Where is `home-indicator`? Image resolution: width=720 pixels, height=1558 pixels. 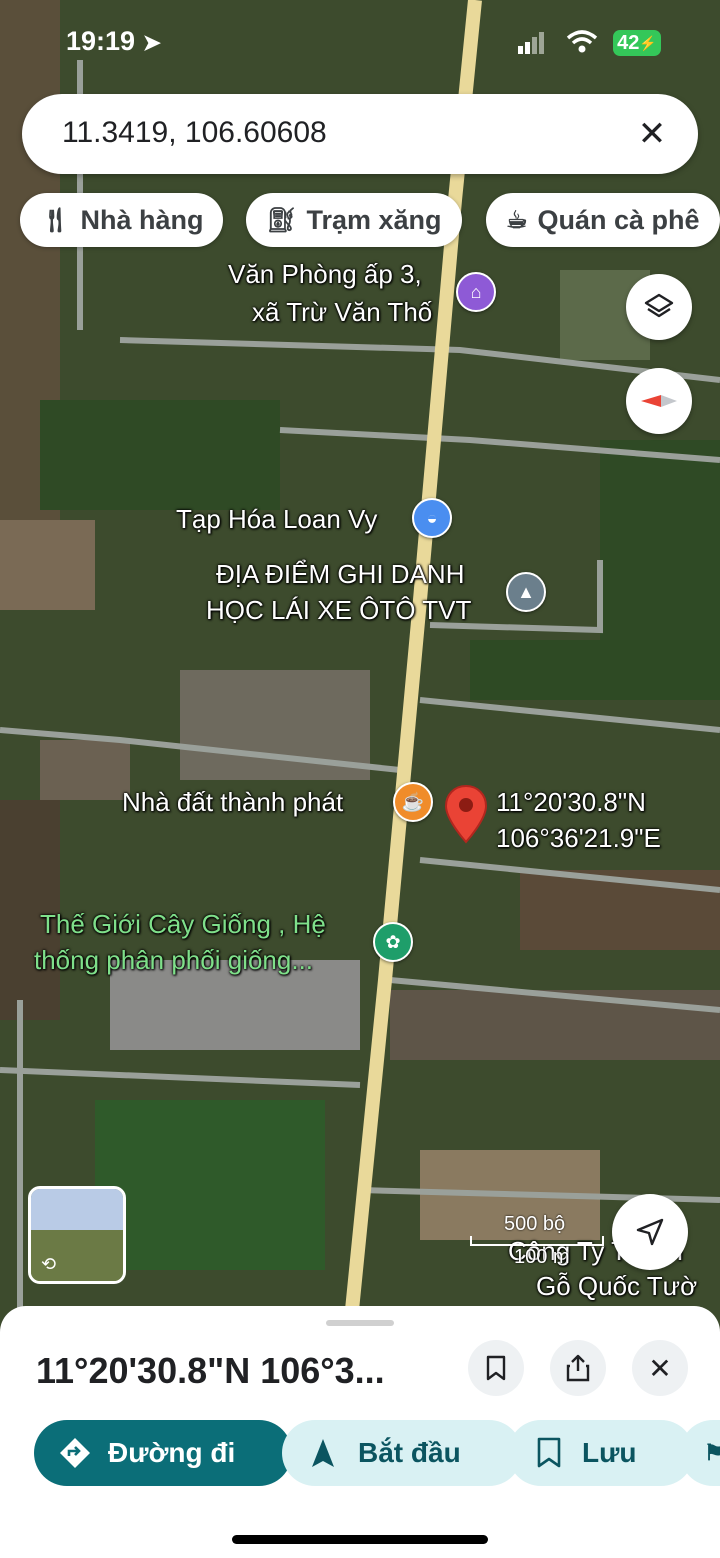
home-indicator is located at coordinates (360, 1539).